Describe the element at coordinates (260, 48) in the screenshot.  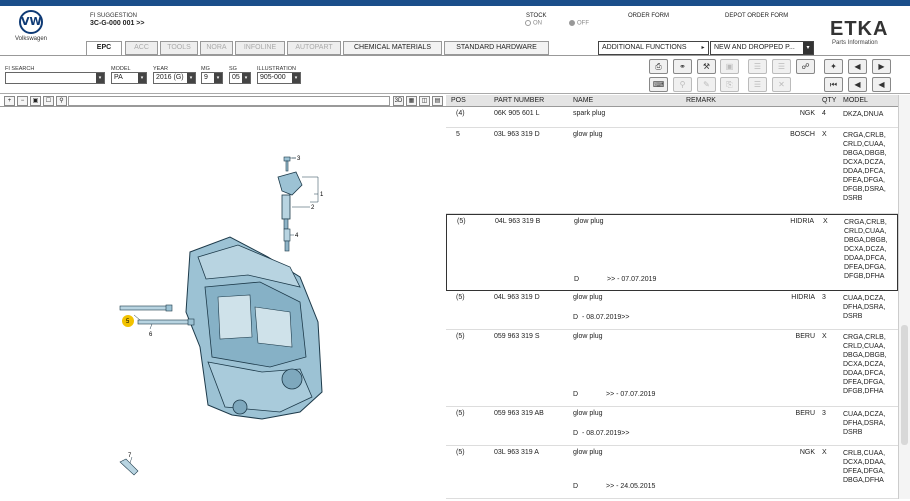
I see `tab-infoline: INFOLINE` at that location.